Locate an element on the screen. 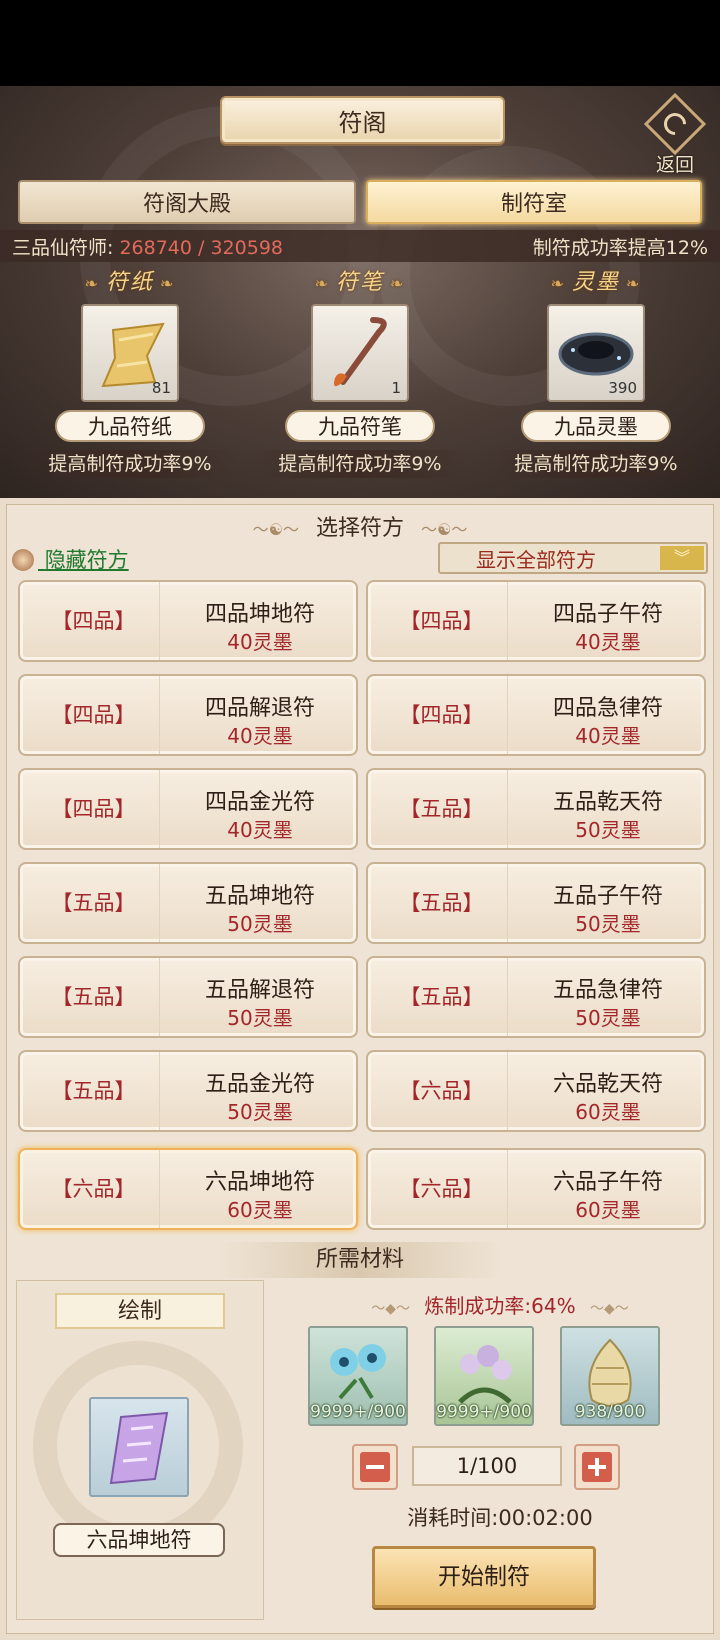  material-name: 九品符笔 is located at coordinates (360, 426).